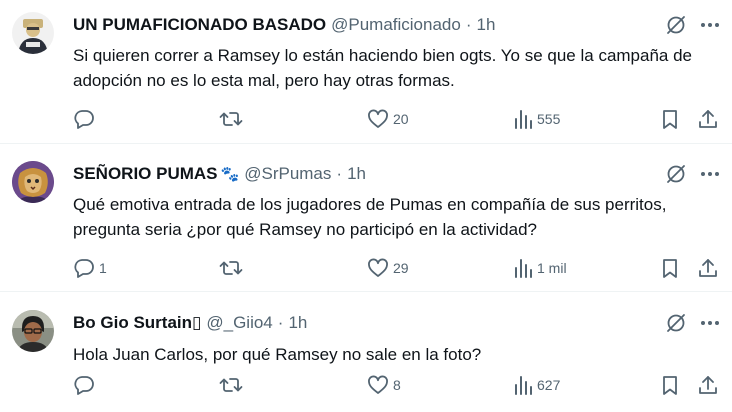  Describe the element at coordinates (230, 174) in the screenshot. I see `paw-emoji: 🐾` at that location.